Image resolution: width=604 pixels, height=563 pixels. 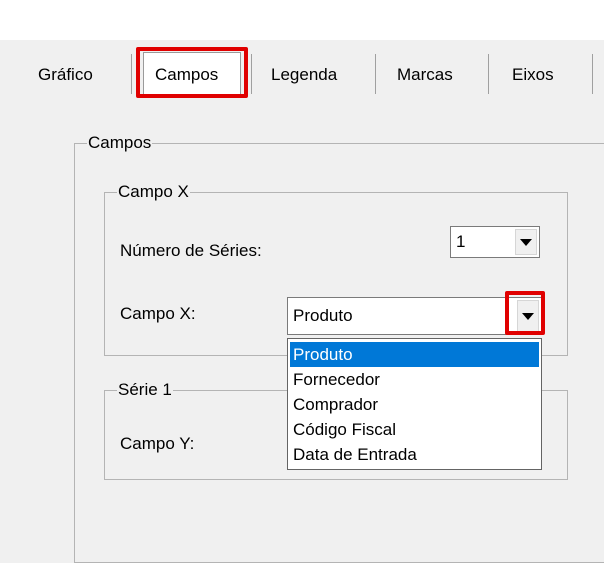 I want to click on num-series-value: 1, so click(x=461, y=241).